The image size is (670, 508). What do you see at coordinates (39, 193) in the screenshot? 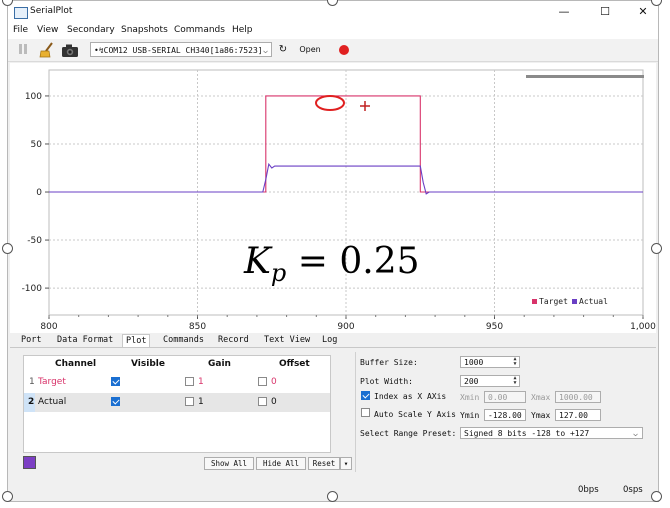
I see `y-tick-label: 0` at bounding box center [39, 193].